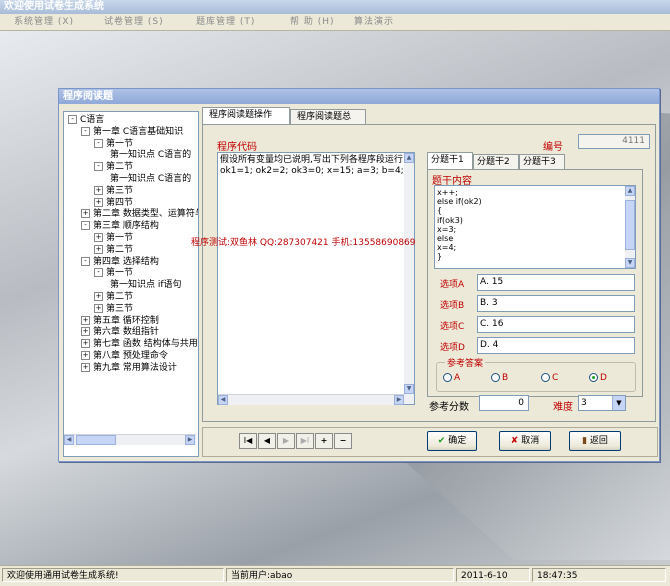 This screenshot has width=670, height=586. I want to click on subtab-3: 分题干3, so click(542, 161).